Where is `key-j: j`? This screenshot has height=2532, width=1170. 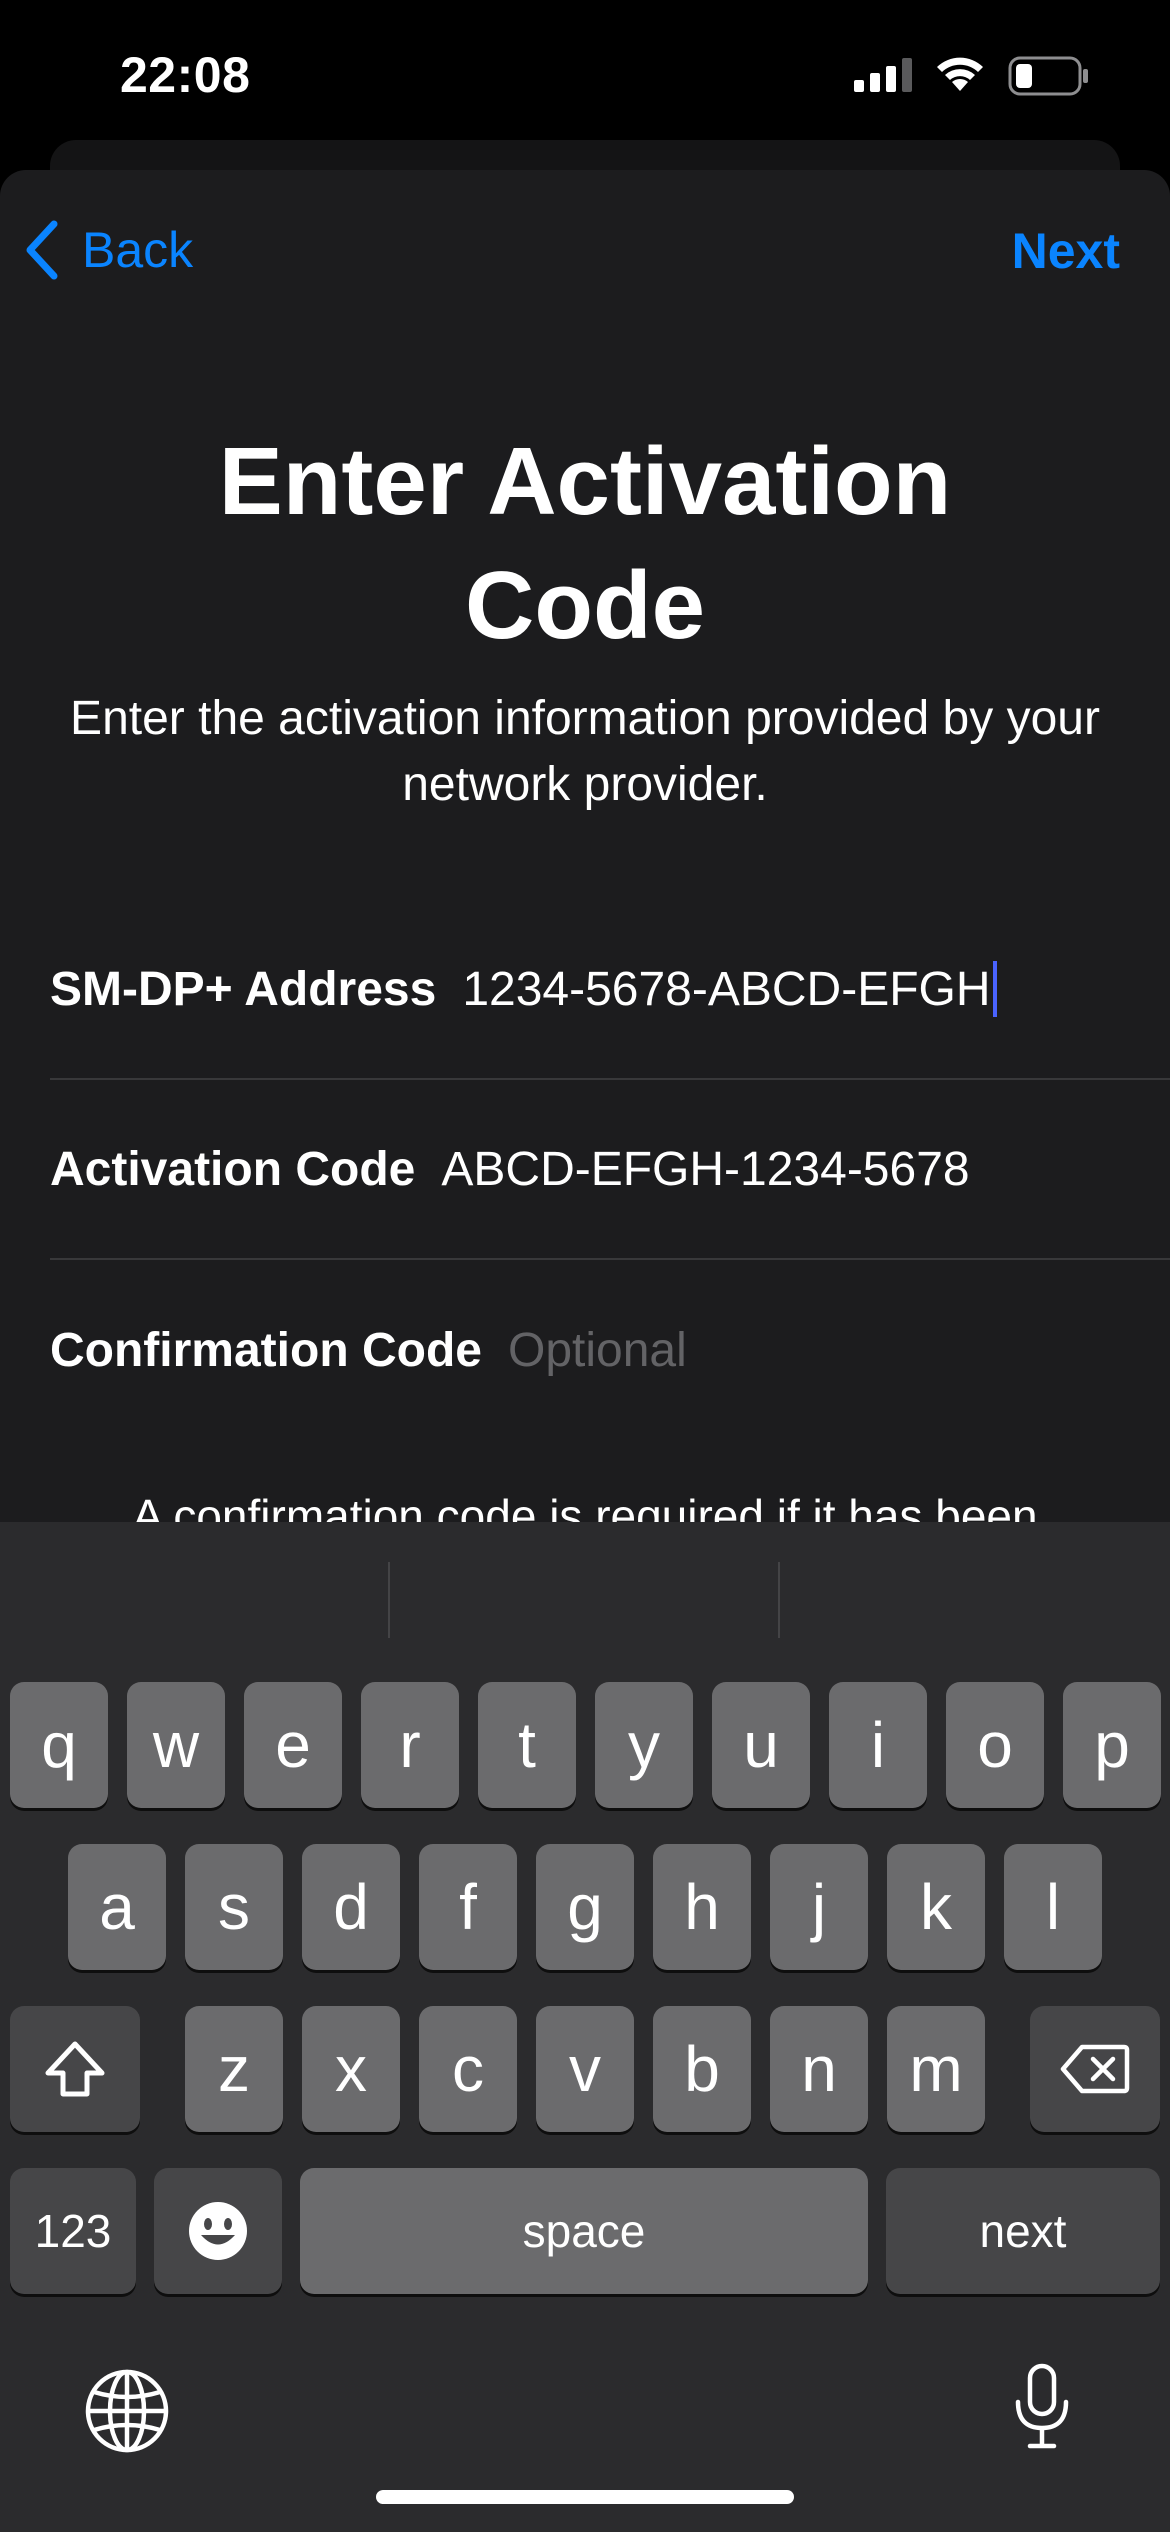
key-j: j is located at coordinates (819, 1907).